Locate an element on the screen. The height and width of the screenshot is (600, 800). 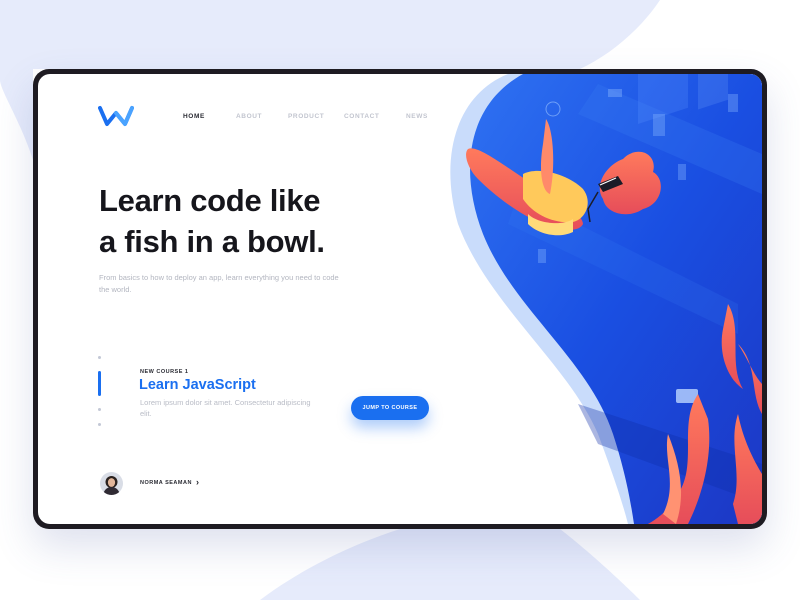
course-title: Learn JavaScript is located at coordinates (197, 385).